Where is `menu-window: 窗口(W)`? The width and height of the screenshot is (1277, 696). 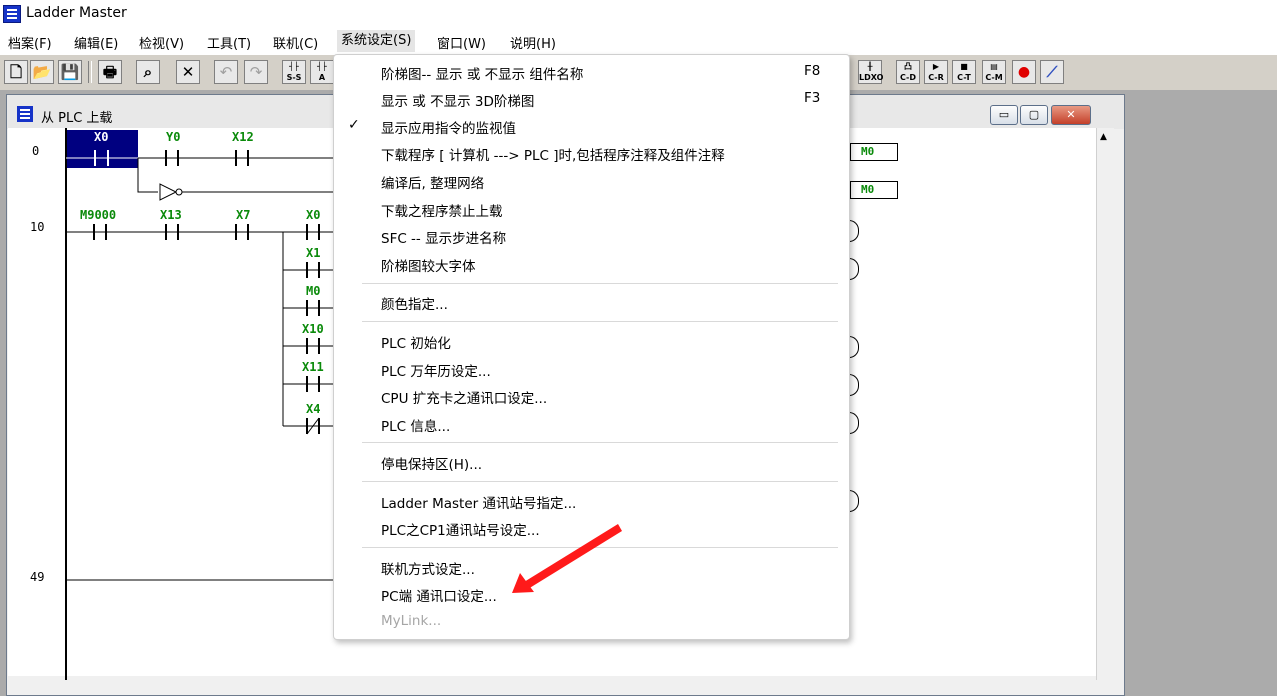 menu-window: 窗口(W) is located at coordinates (461, 42).